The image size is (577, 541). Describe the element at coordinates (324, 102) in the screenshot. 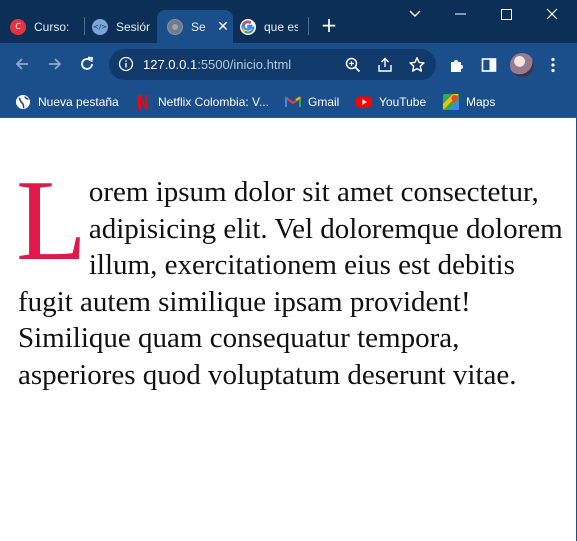

I see `bookmark-label: Gmail` at that location.